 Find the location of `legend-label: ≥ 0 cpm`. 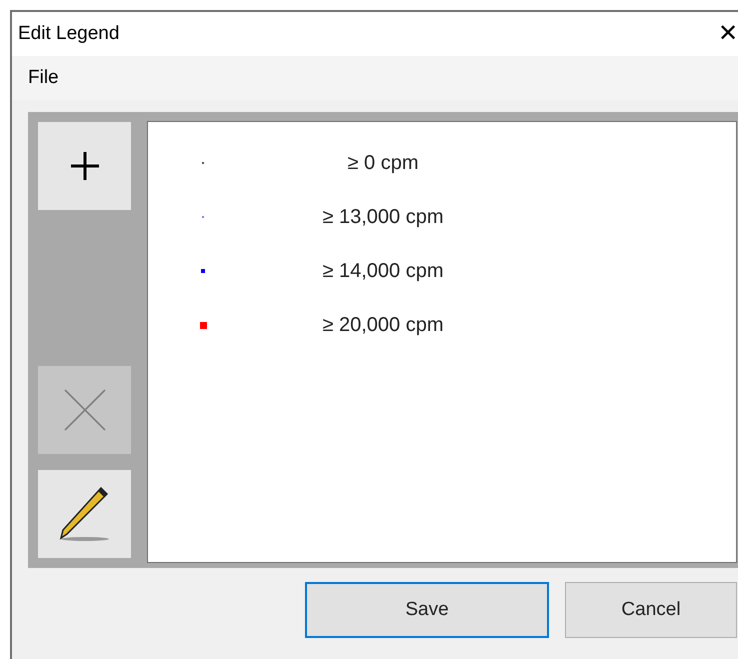

legend-label: ≥ 0 cpm is located at coordinates (383, 163).